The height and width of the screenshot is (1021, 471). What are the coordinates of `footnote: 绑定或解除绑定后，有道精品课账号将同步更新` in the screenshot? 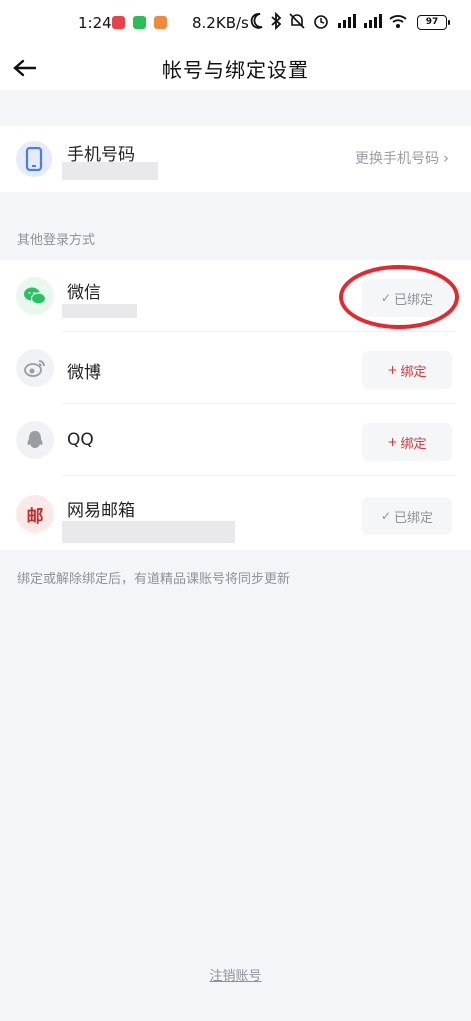 It's located at (154, 579).